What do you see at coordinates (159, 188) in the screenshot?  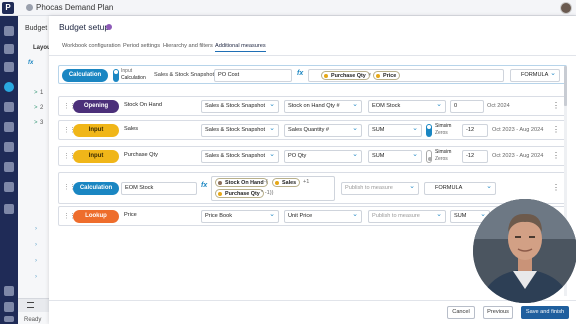 I see `measure-name-input: EOM Stock` at bounding box center [159, 188].